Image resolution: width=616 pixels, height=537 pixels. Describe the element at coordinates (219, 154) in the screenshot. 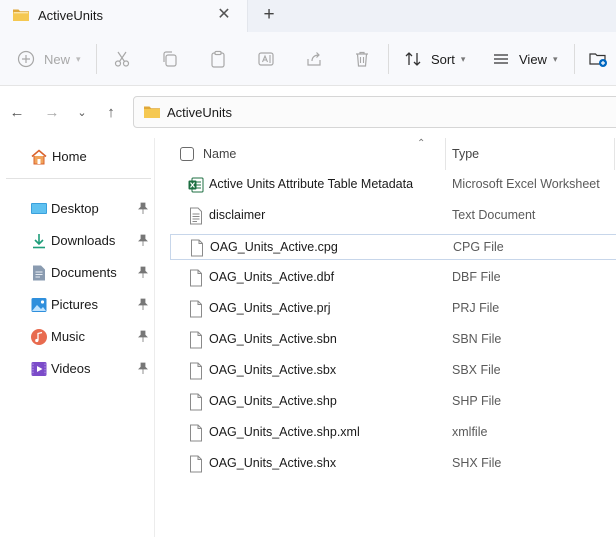

I see `column-header-name: Name` at that location.